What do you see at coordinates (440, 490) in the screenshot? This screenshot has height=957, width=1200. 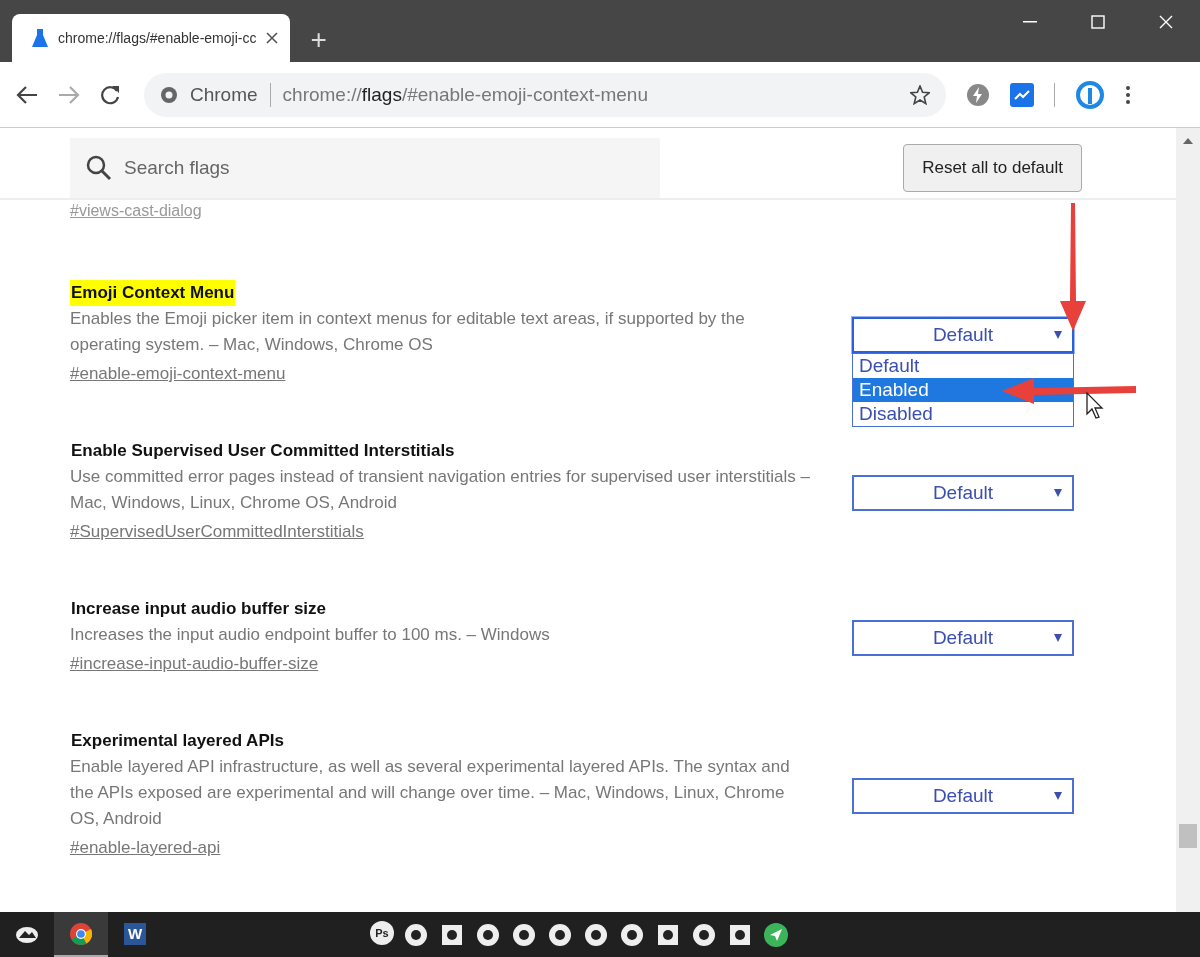 I see `flag-description: Use committed error pages instead of transient navigation entries for supervised user interstitials – Mac, Windows, Linux, Chrome OS, Android` at bounding box center [440, 490].